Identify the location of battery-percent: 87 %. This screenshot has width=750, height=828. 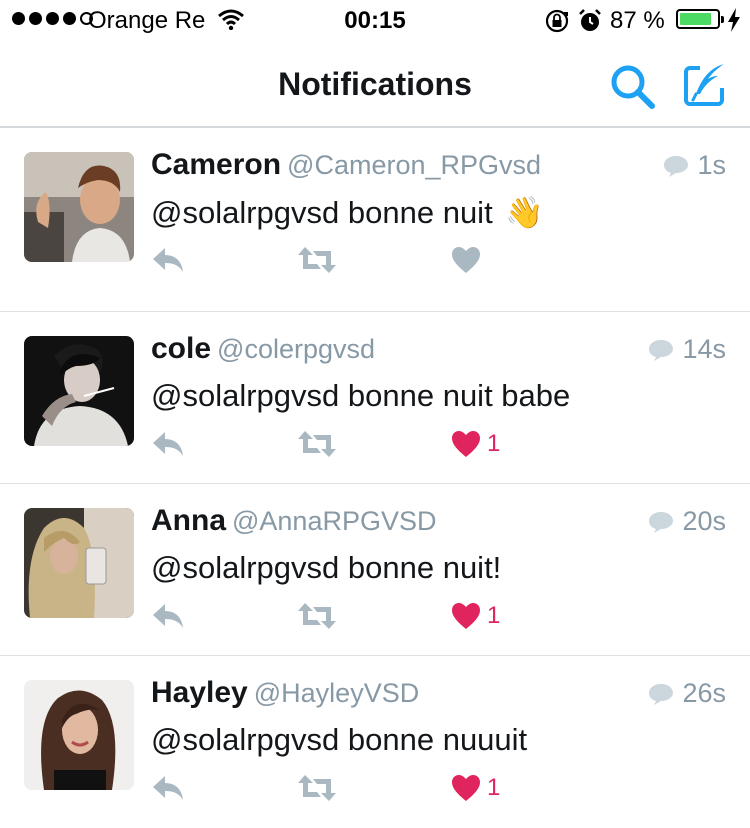
(637, 20).